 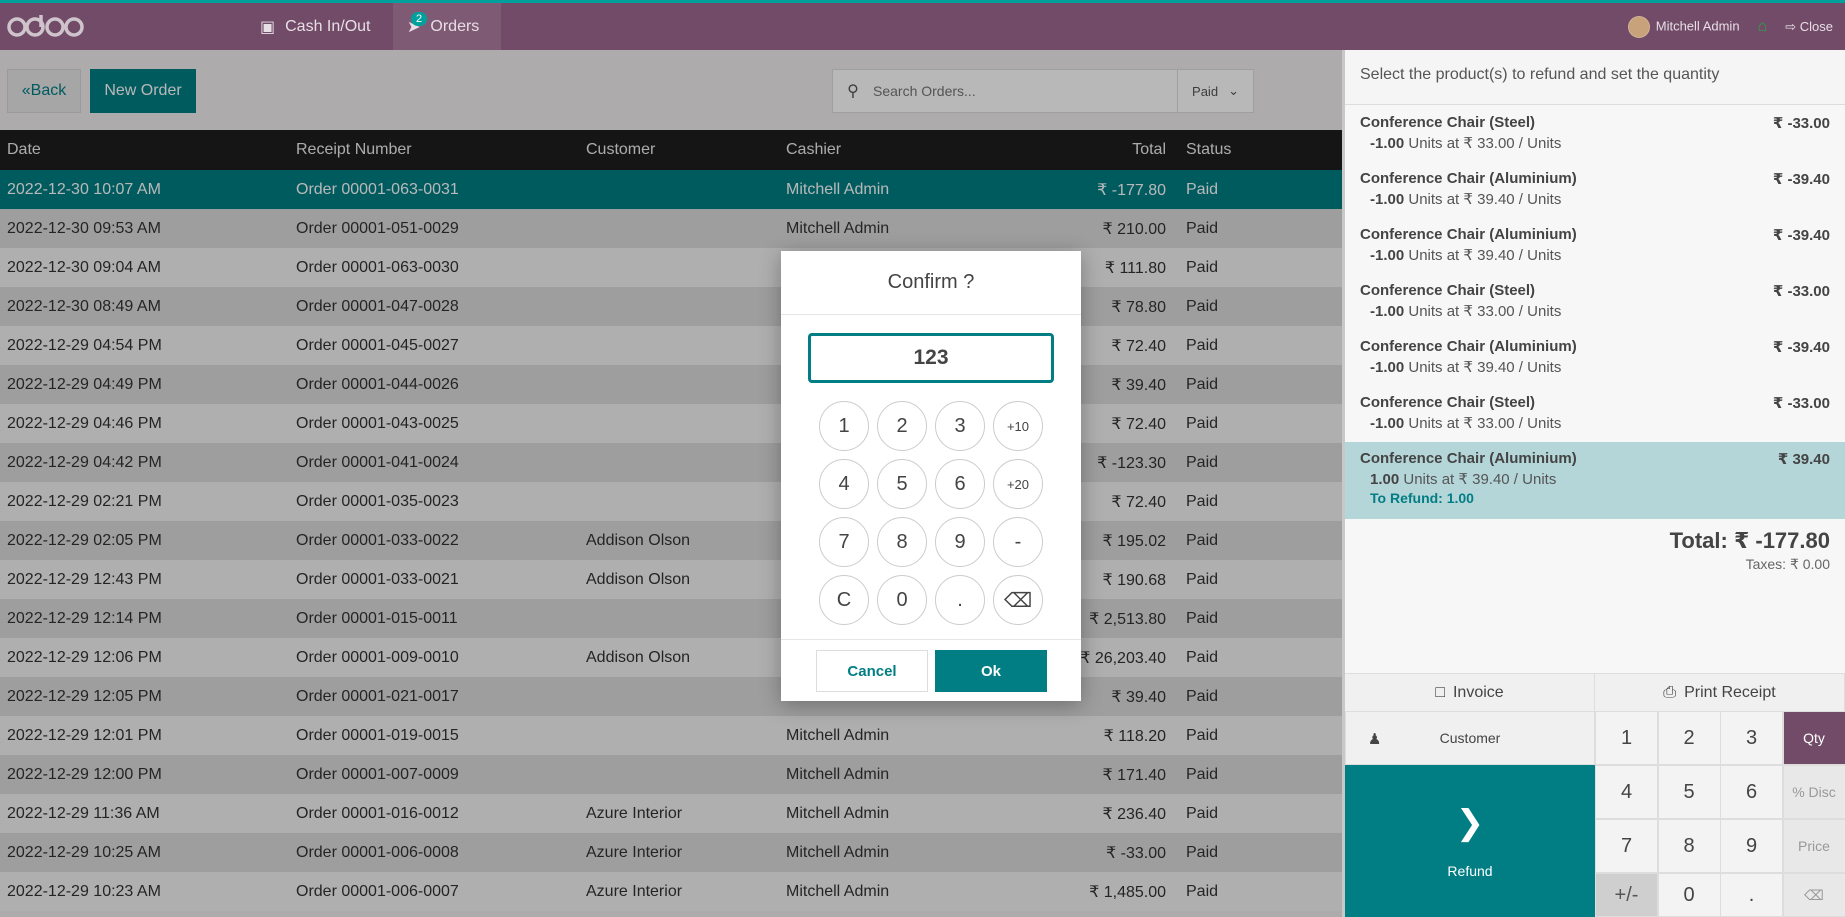 What do you see at coordinates (1791, 26) in the screenshot?
I see `sign-out-icon: ⇨` at bounding box center [1791, 26].